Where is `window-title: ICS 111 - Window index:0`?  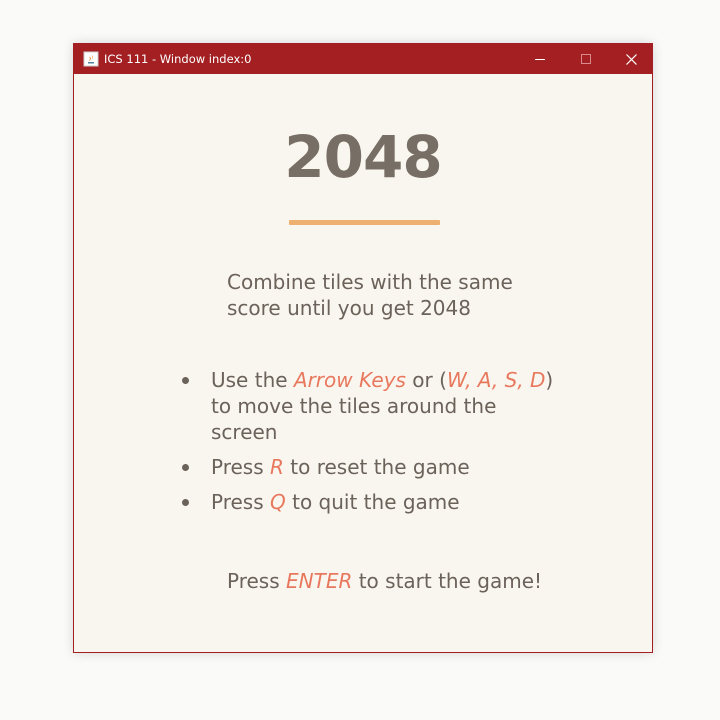 window-title: ICS 111 - Window index:0 is located at coordinates (178, 59).